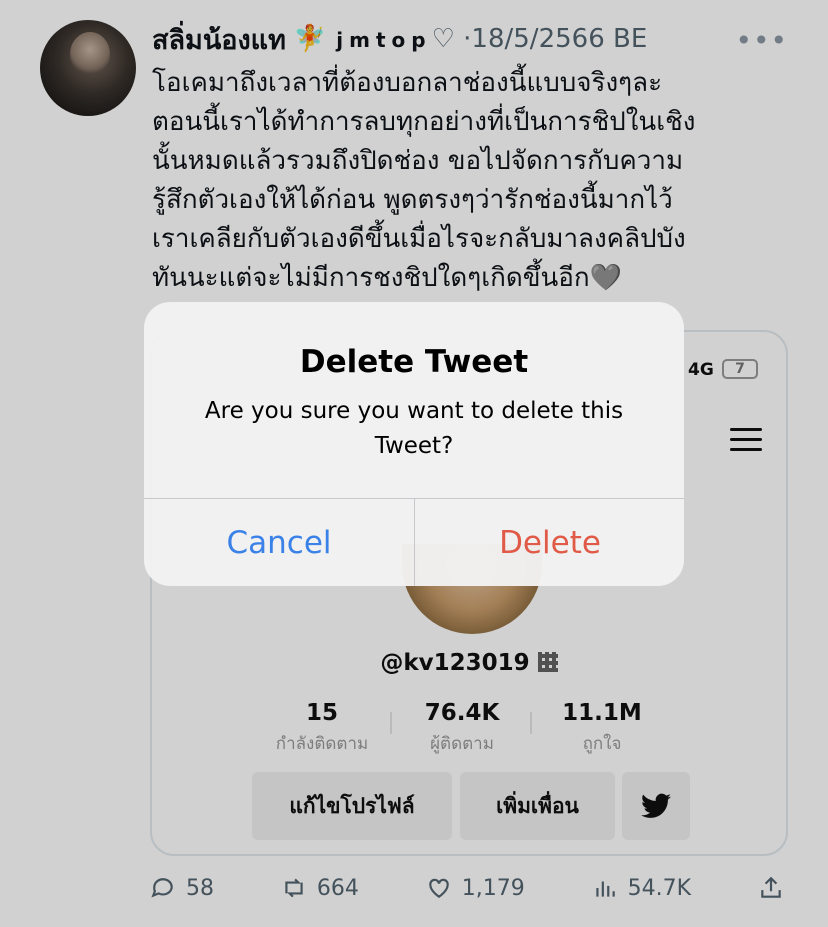 The width and height of the screenshot is (828, 927). What do you see at coordinates (549, 542) in the screenshot?
I see `delete-button: Delete` at bounding box center [549, 542].